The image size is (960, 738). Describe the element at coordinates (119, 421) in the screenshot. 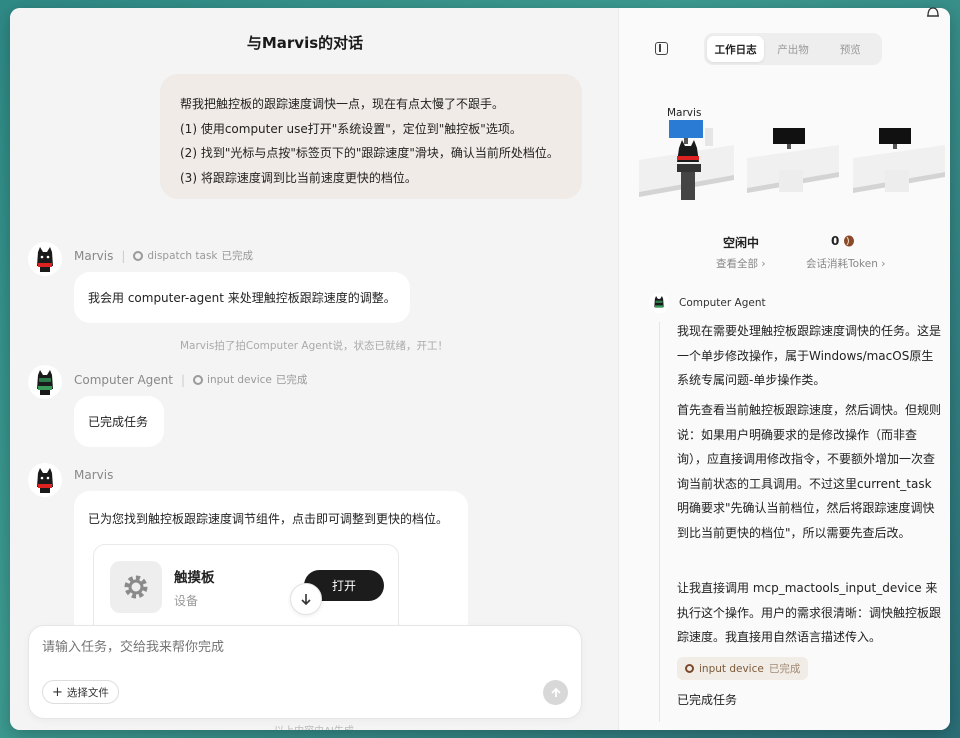

I see `assistant-message-bubble: 已完成任务` at that location.